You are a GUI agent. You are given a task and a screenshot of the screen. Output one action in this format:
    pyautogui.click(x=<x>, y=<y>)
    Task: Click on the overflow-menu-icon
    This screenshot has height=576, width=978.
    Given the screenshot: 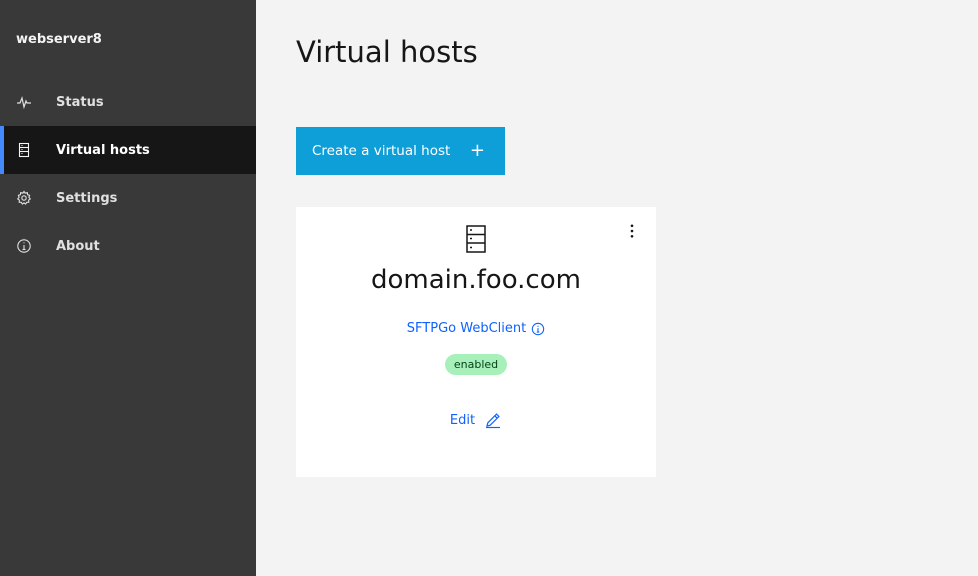 What is the action you would take?
    pyautogui.click(x=632, y=231)
    